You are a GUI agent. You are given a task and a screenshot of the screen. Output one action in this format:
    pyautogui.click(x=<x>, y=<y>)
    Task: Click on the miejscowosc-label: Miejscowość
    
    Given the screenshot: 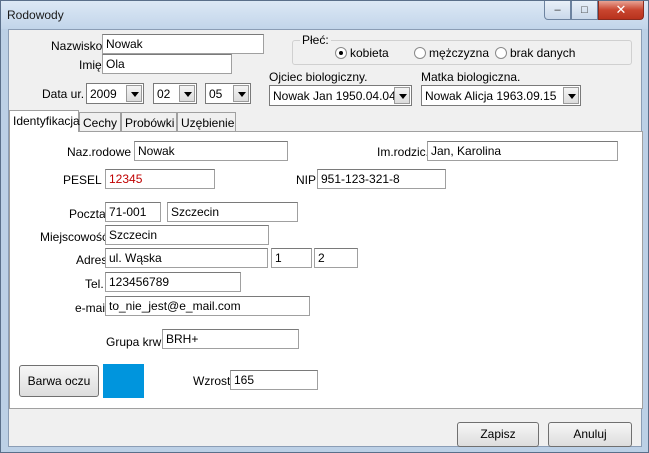 What is the action you would take?
    pyautogui.click(x=74, y=237)
    